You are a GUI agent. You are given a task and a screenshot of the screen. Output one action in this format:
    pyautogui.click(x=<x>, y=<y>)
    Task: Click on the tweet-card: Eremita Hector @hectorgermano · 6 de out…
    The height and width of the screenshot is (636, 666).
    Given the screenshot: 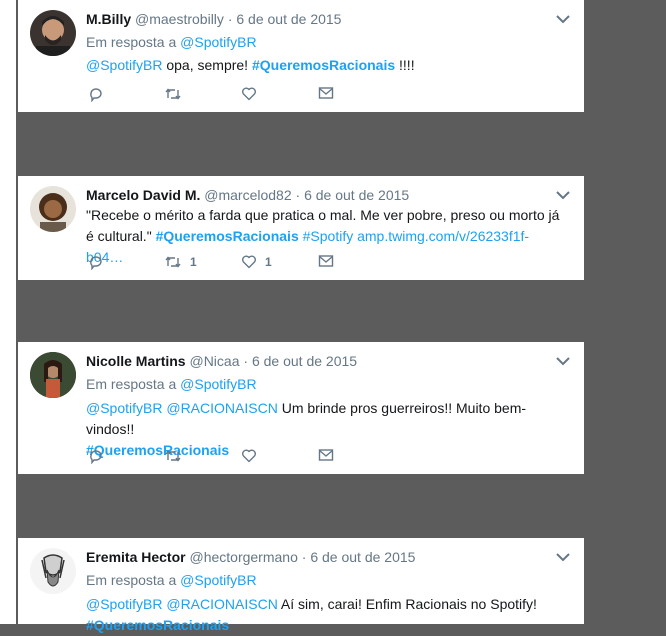 What is the action you would take?
    pyautogui.click(x=301, y=585)
    